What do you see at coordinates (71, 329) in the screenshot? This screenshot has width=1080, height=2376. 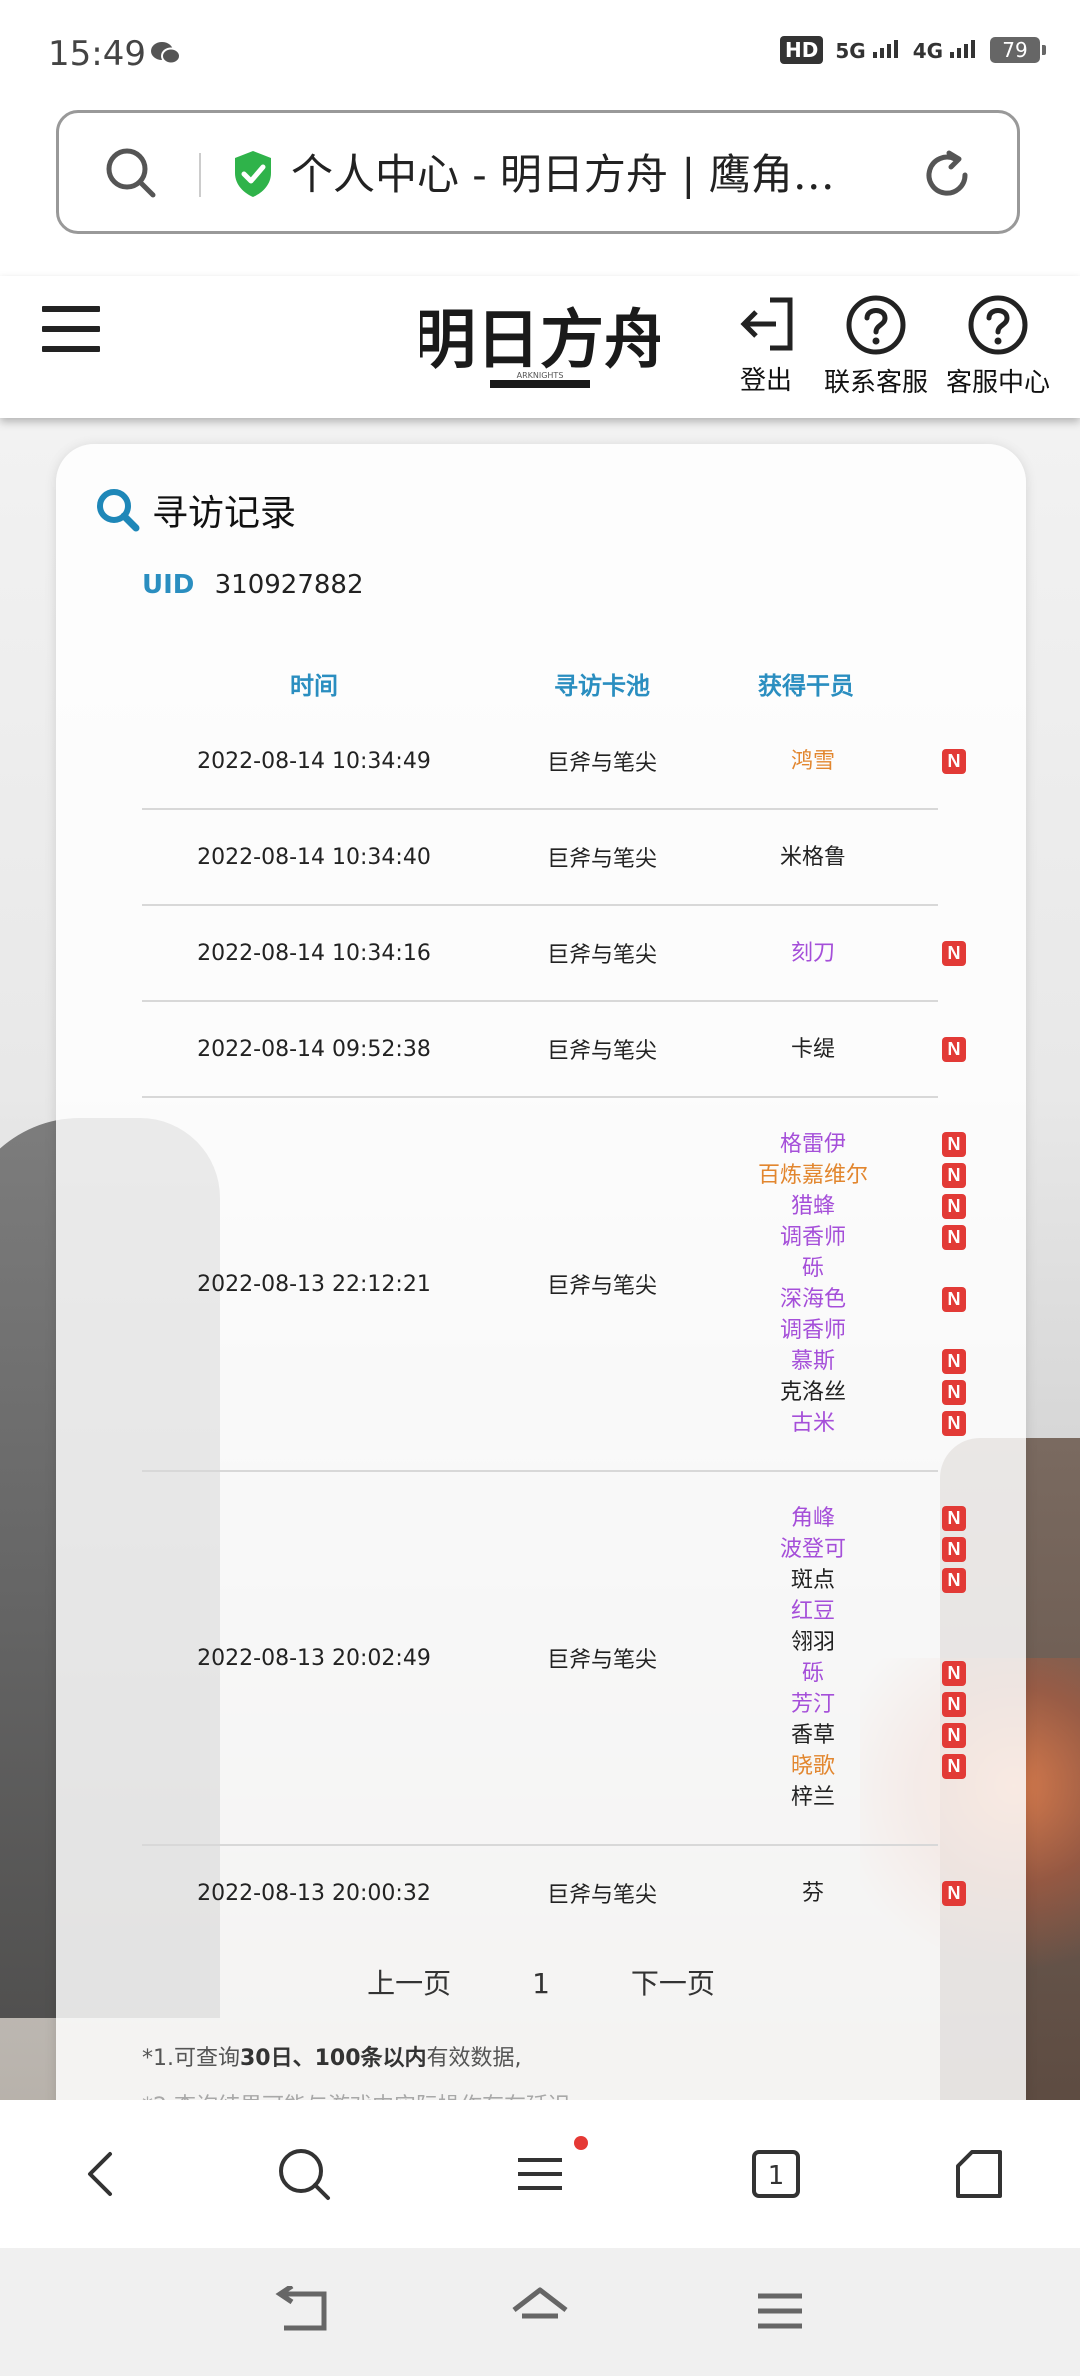 I see `hamburger-menu-icon` at bounding box center [71, 329].